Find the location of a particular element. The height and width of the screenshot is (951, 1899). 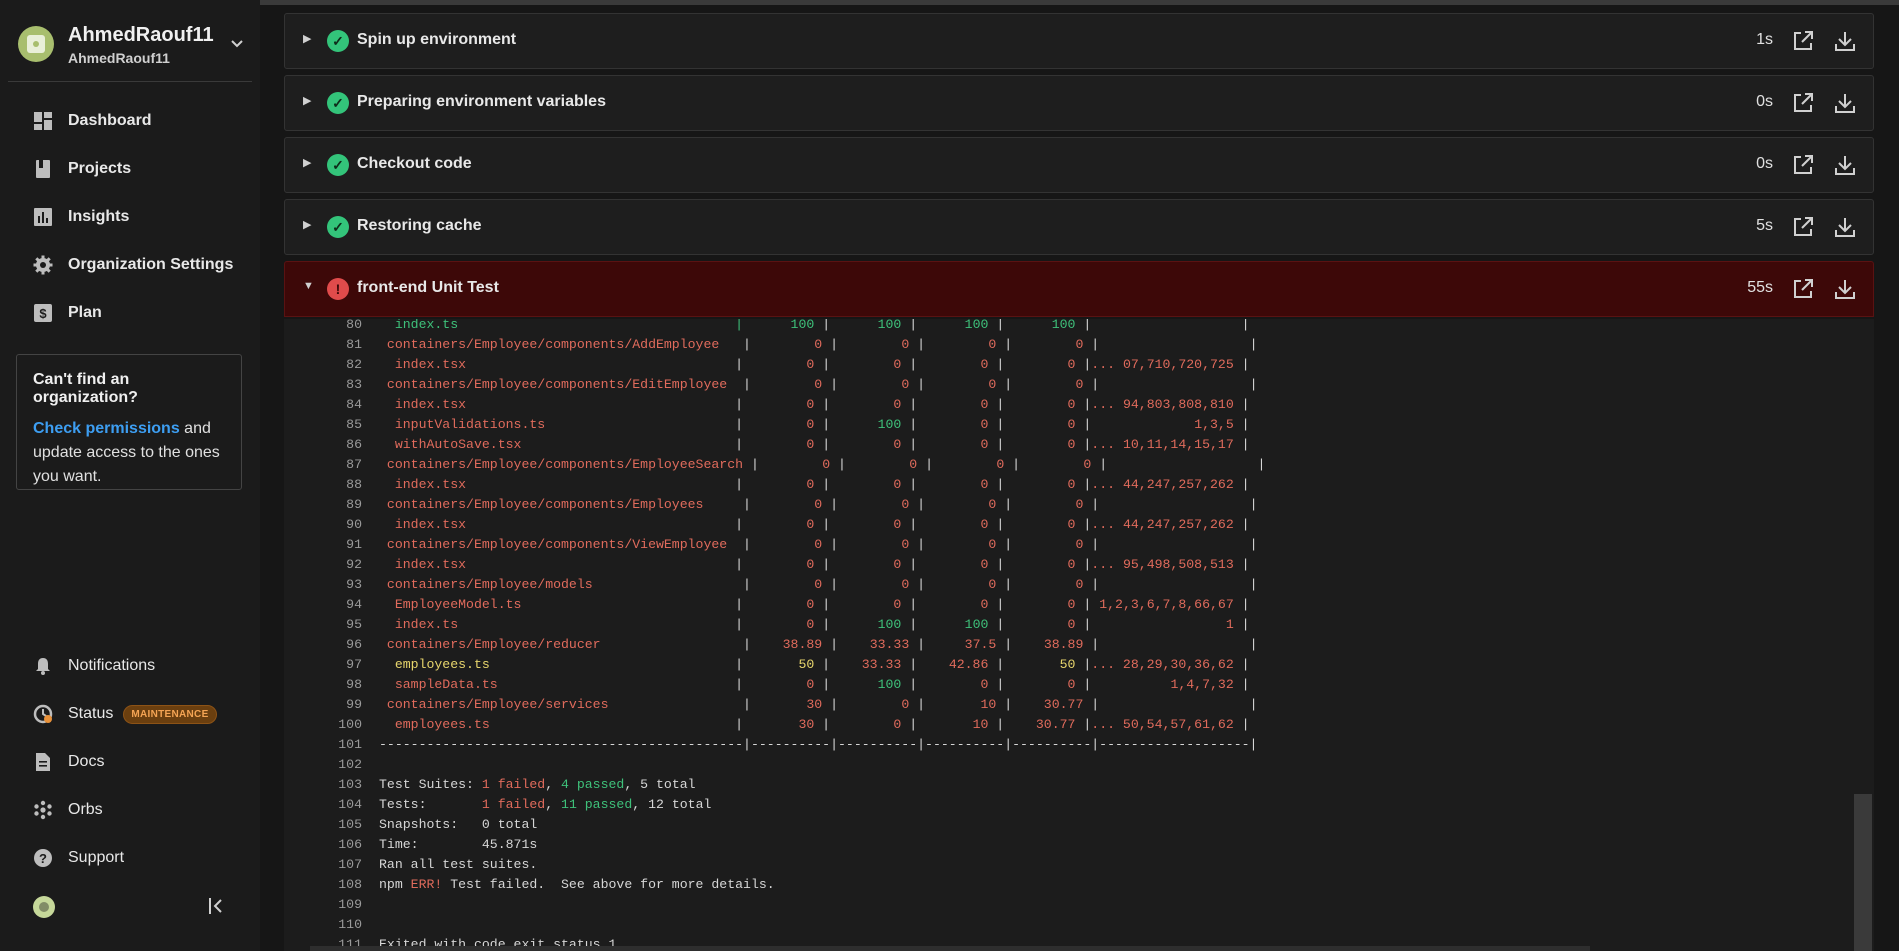

log-segment: 1,3,5 is located at coordinates (1214, 424).